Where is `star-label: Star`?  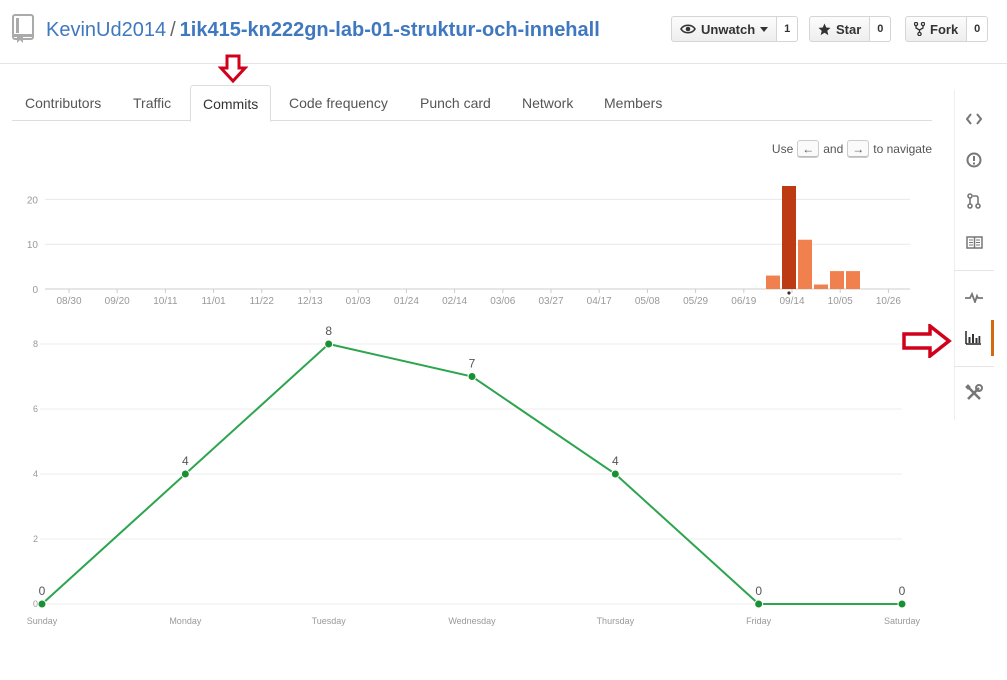
star-label: Star is located at coordinates (849, 29).